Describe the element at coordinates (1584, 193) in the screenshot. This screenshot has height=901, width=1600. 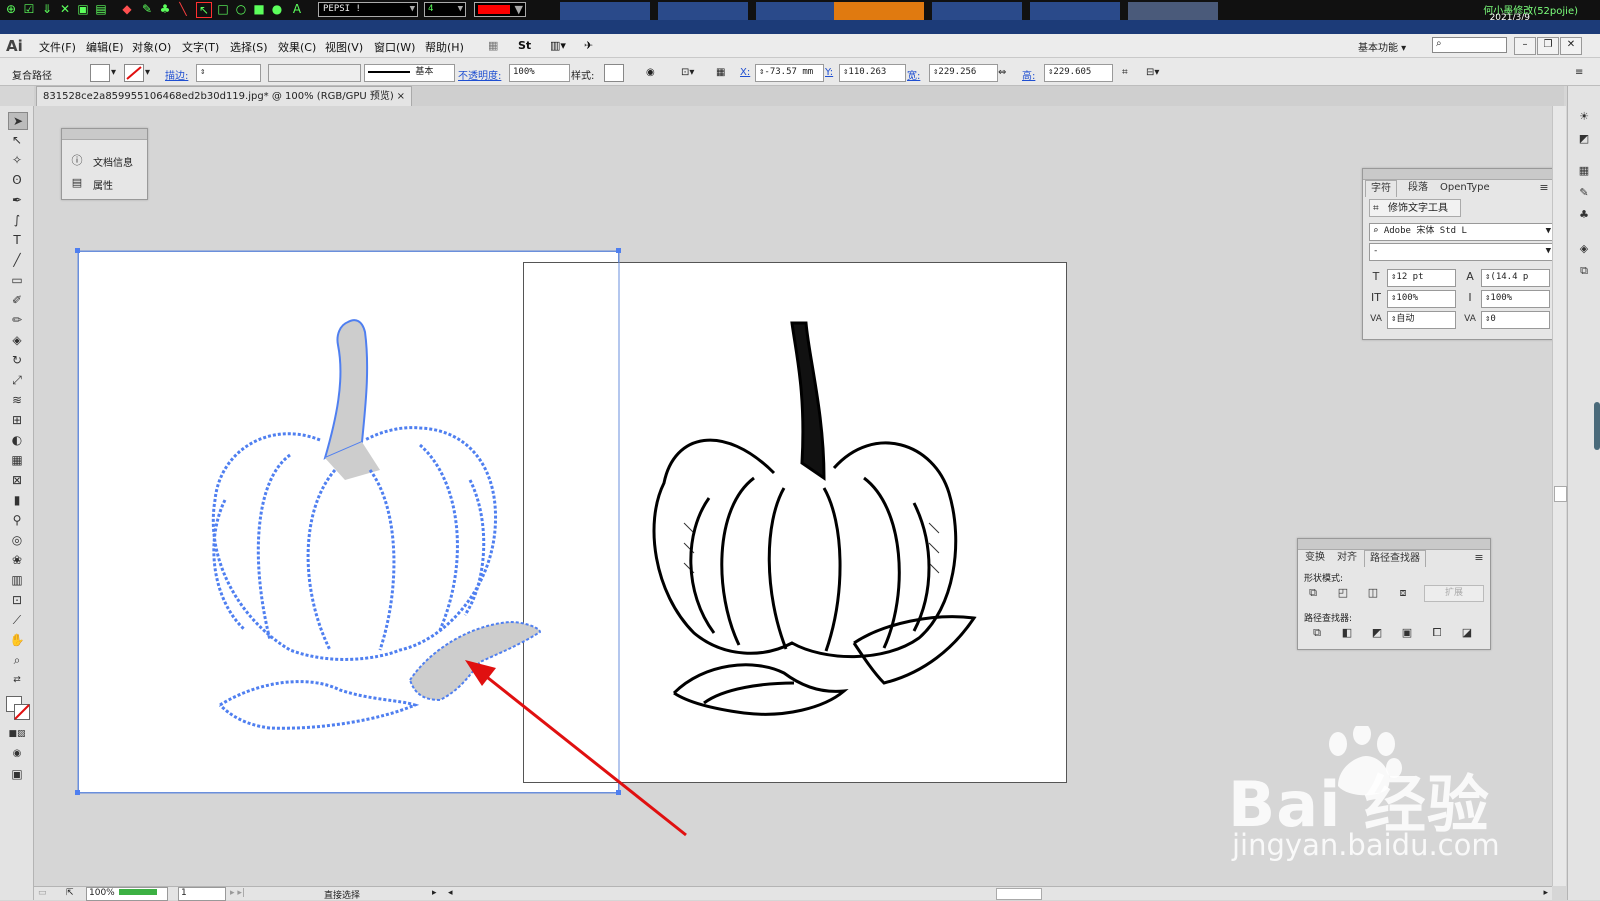
I see `brushes-icon: ✎` at that location.